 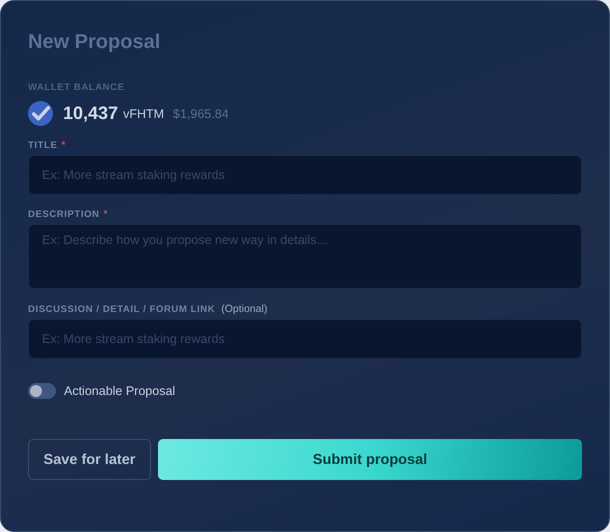 What do you see at coordinates (40, 113) in the screenshot?
I see `check-badge-icon` at bounding box center [40, 113].